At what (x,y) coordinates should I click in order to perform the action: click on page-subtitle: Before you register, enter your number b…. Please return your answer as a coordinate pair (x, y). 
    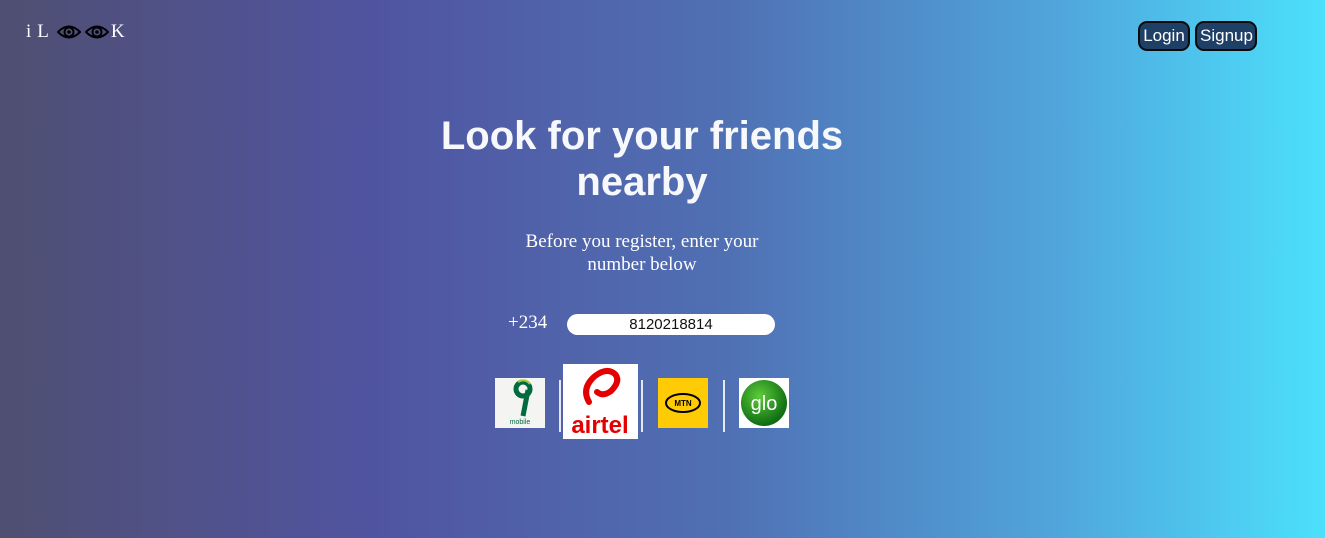
    Looking at the image, I should click on (642, 253).